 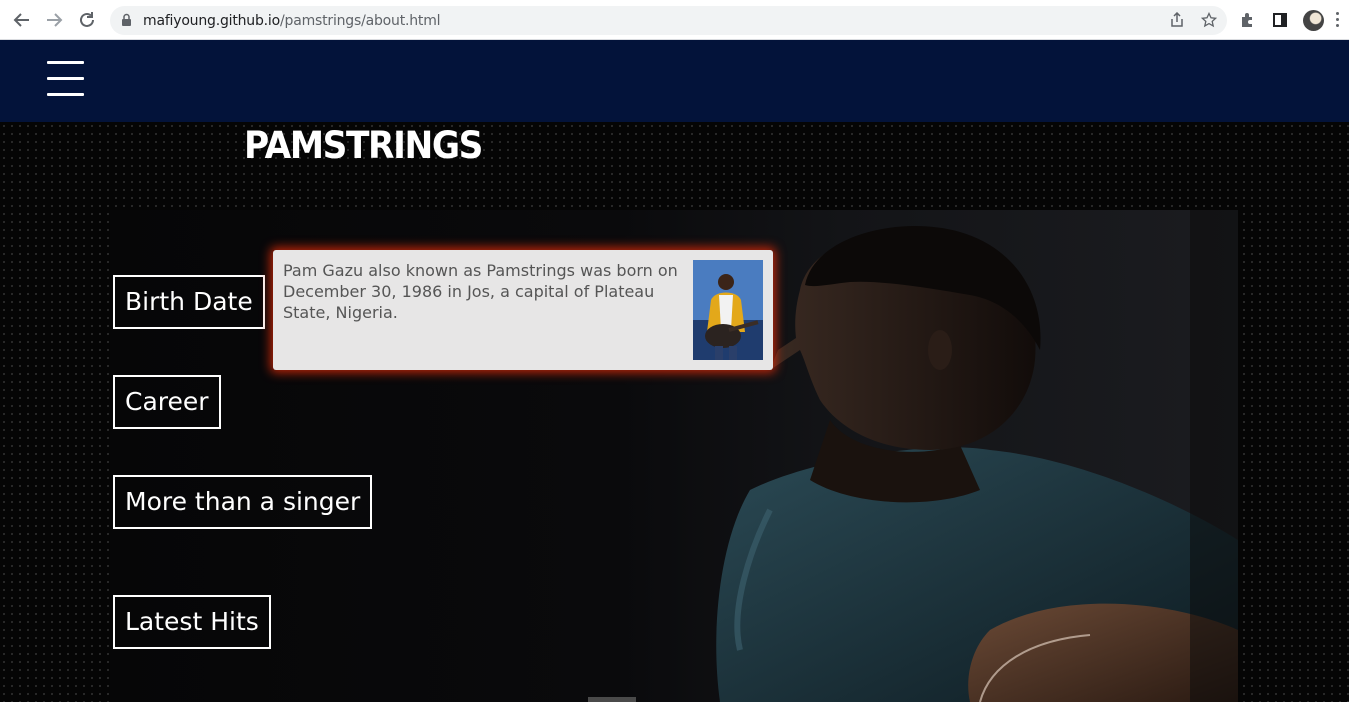 What do you see at coordinates (65, 79) in the screenshot?
I see `hamburger-menu-icon` at bounding box center [65, 79].